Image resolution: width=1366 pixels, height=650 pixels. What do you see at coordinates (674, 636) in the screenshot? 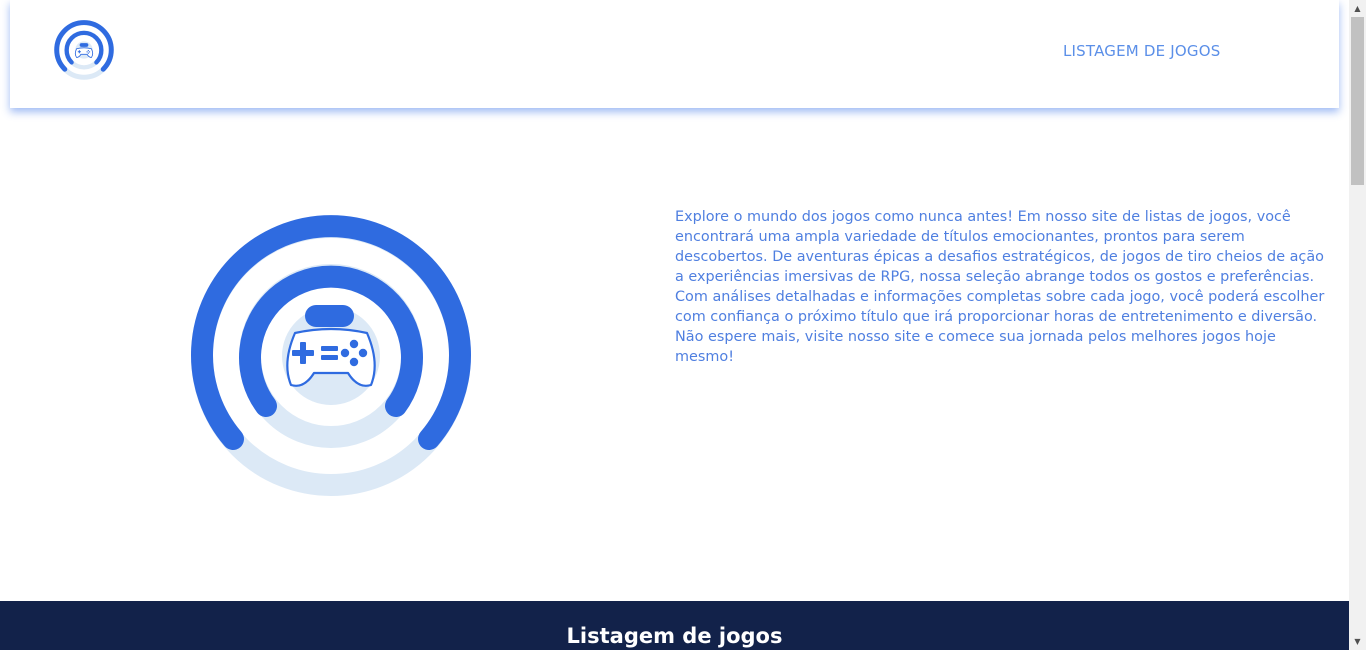
I see `section-title: Listagem de jogos` at bounding box center [674, 636].